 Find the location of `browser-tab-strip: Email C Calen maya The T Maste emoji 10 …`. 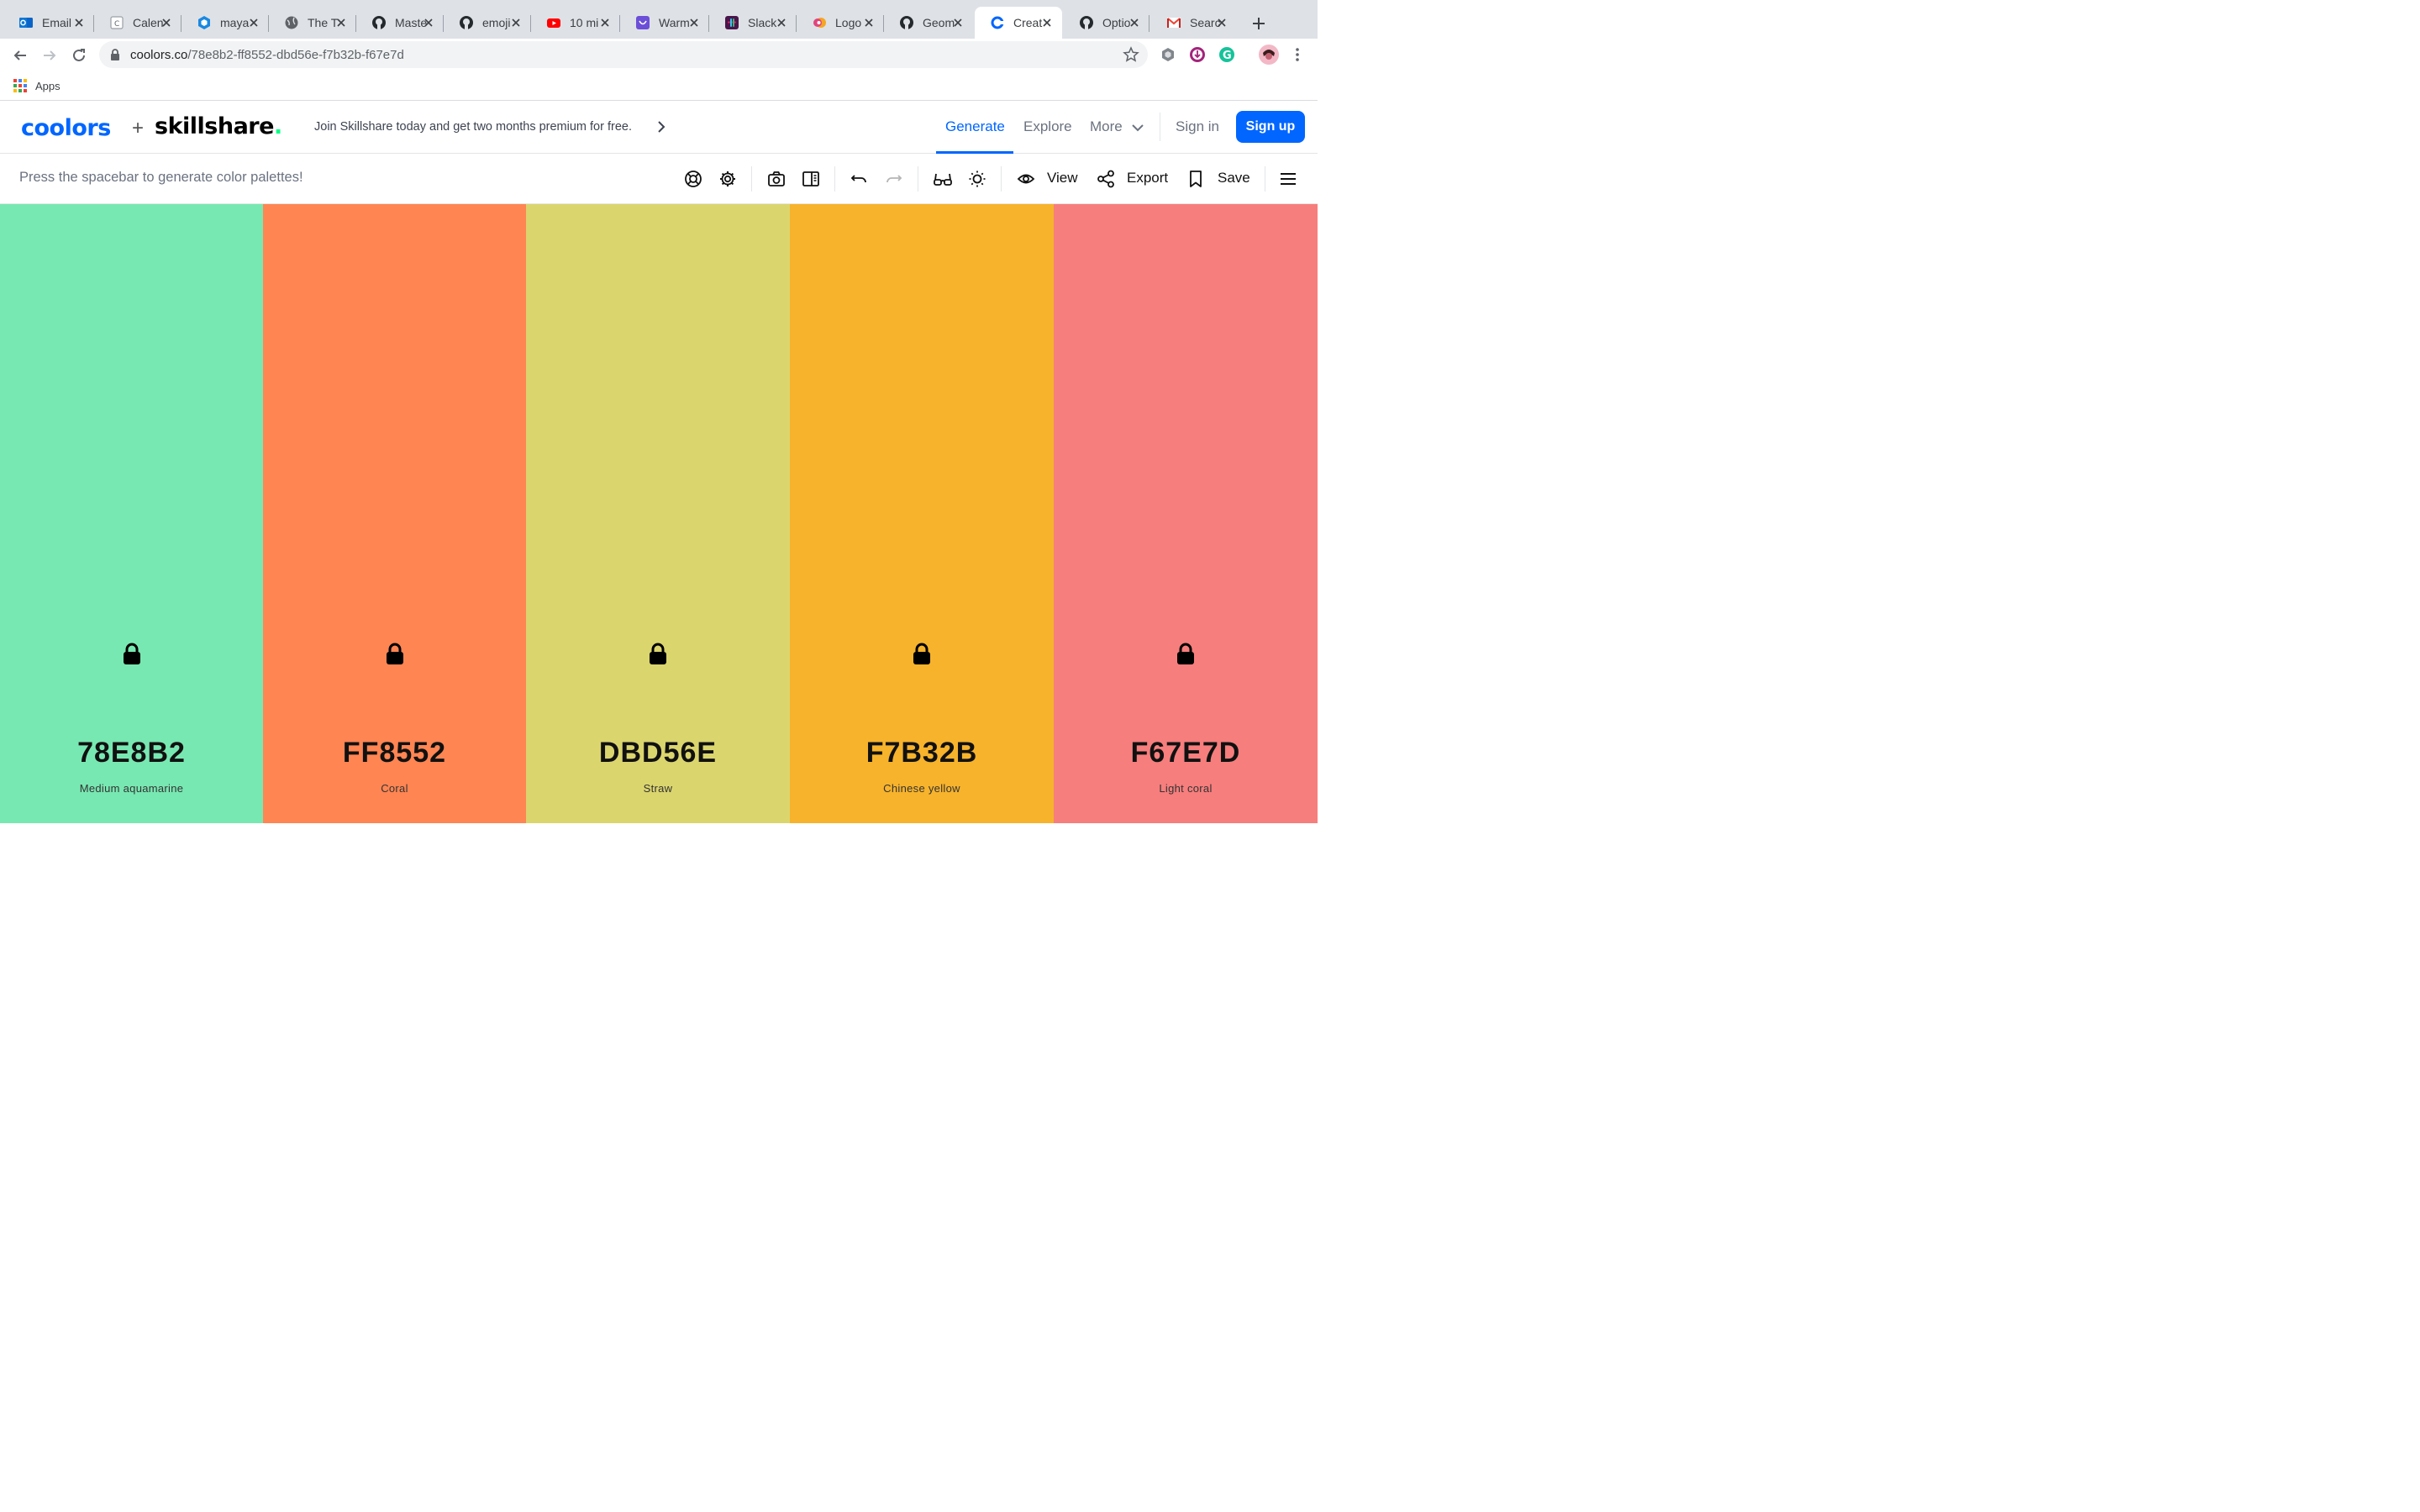

browser-tab-strip: Email C Calen maya The T Maste emoji 10 … is located at coordinates (659, 19).